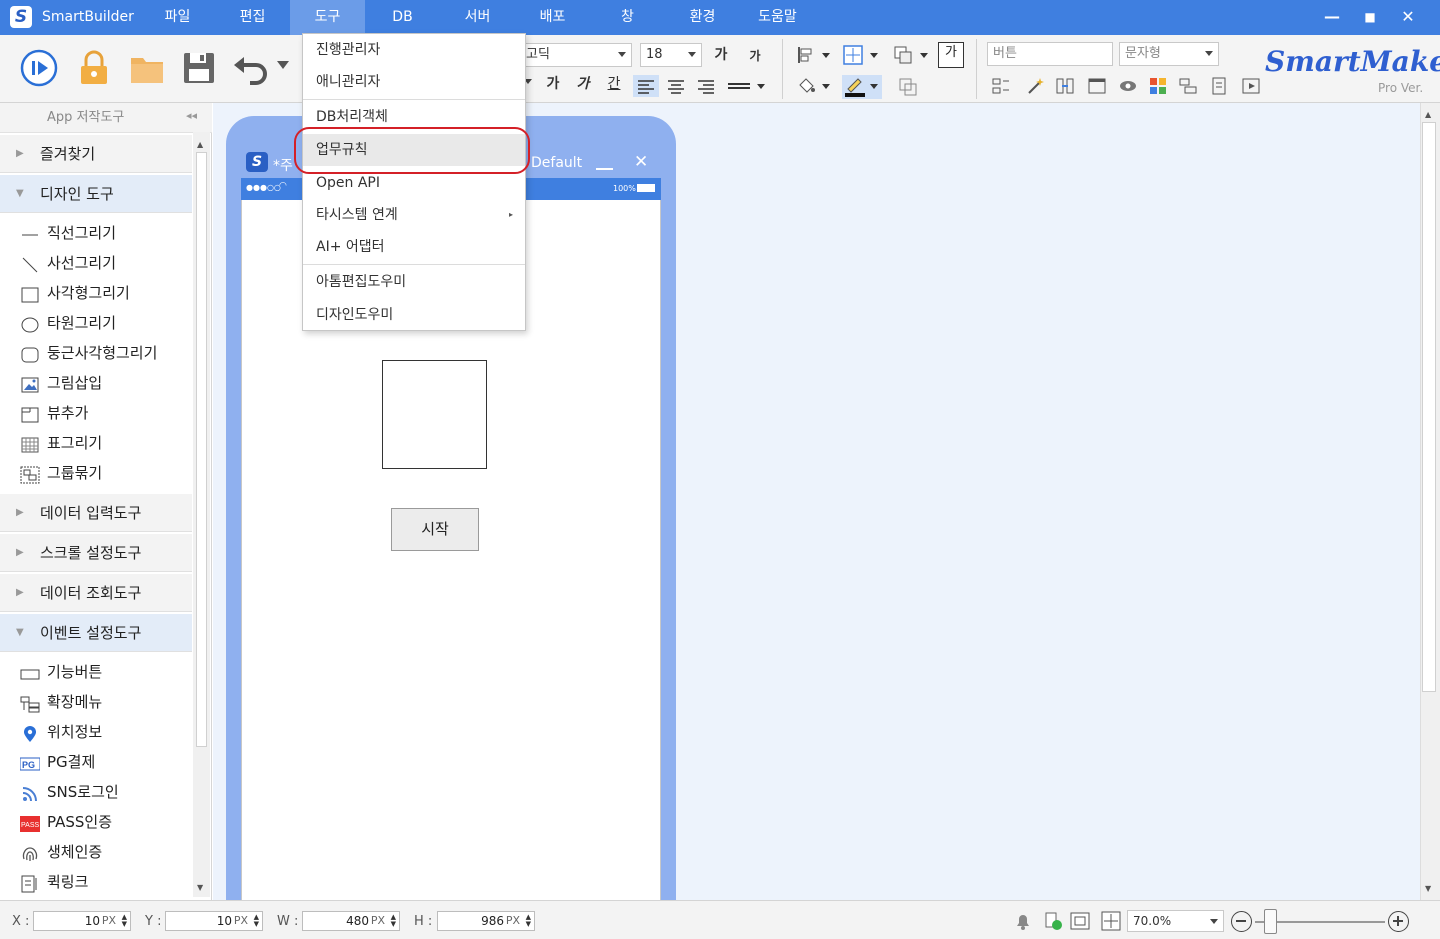 This screenshot has height=939, width=1440. I want to click on align-center-icon, so click(676, 86).